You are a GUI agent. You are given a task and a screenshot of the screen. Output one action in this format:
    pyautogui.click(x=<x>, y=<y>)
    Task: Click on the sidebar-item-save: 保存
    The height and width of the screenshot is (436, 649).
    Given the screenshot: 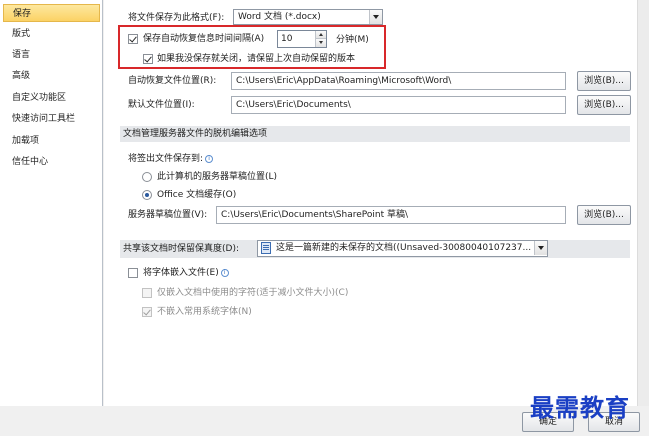 What is the action you would take?
    pyautogui.click(x=51, y=13)
    